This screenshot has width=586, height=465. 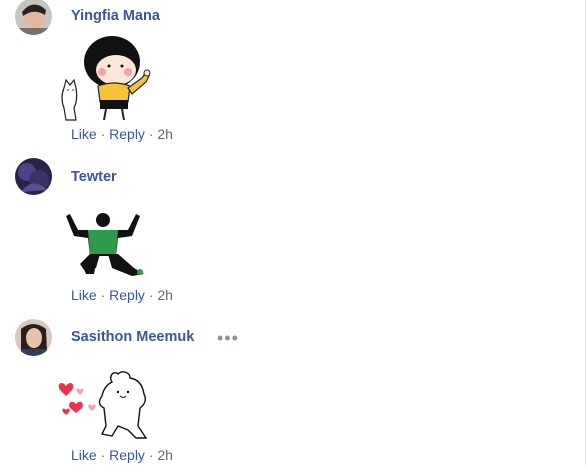 I want to click on girl-thumbs-up-with-cat-sticker, so click(x=106, y=78).